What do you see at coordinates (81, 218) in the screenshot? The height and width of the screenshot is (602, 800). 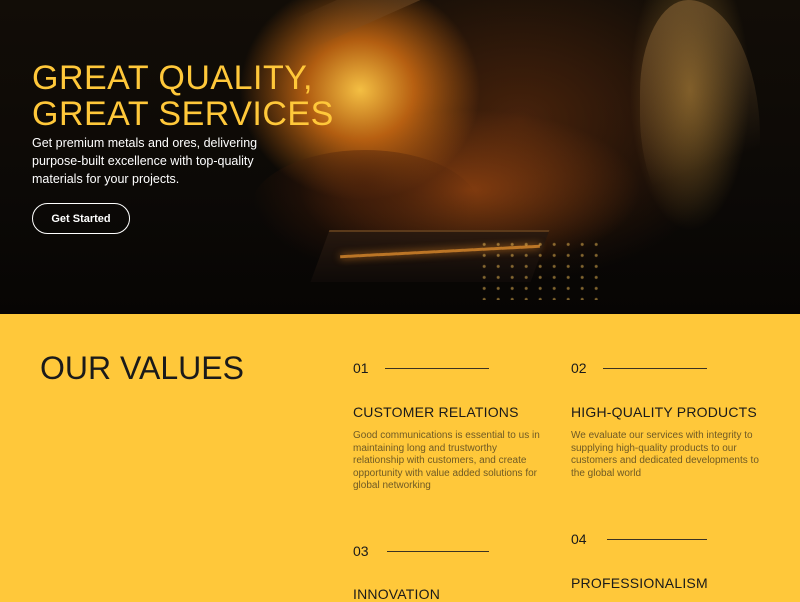 I see `get-started-button: Get Started` at bounding box center [81, 218].